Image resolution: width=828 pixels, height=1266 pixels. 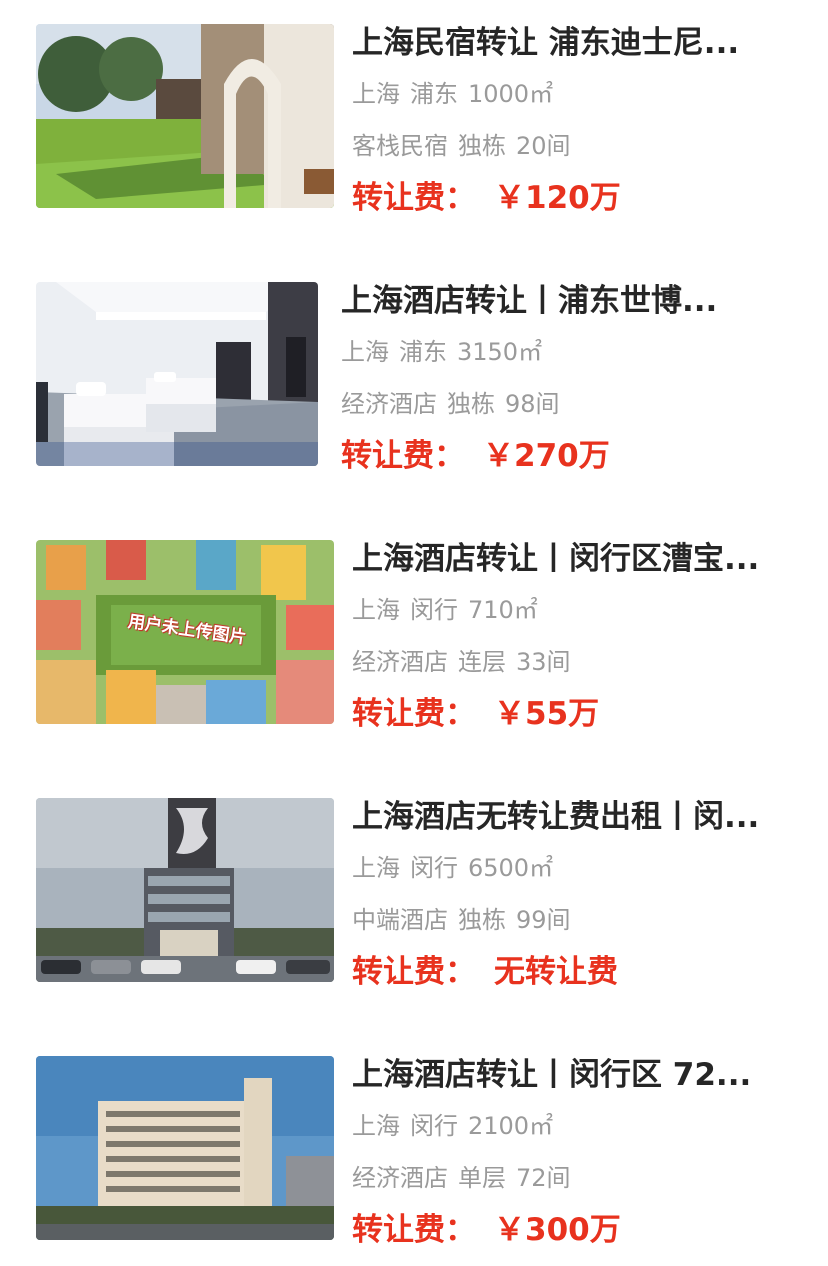 What do you see at coordinates (400, 146) in the screenshot?
I see `hotel-type: 客栈民宿` at bounding box center [400, 146].